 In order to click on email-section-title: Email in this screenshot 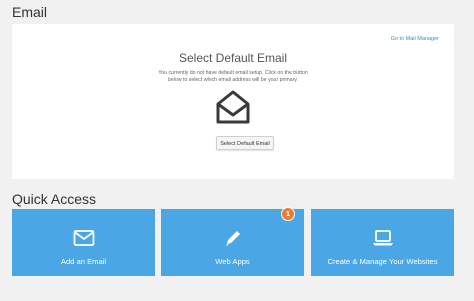, I will do `click(30, 12)`.